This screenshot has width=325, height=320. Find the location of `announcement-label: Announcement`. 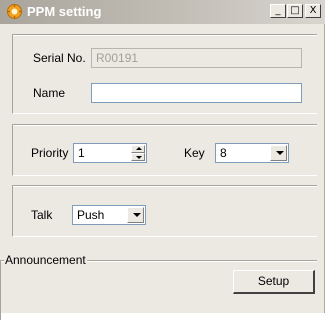

announcement-label: Announcement is located at coordinates (45, 260).